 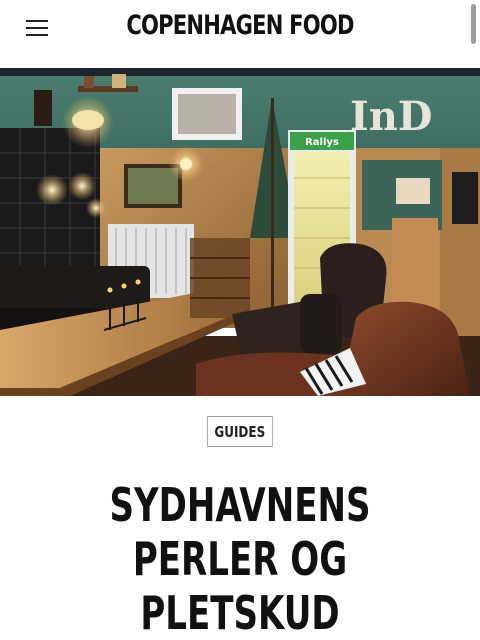 What do you see at coordinates (391, 116) in the screenshot?
I see `wall-sign-text: InD` at bounding box center [391, 116].